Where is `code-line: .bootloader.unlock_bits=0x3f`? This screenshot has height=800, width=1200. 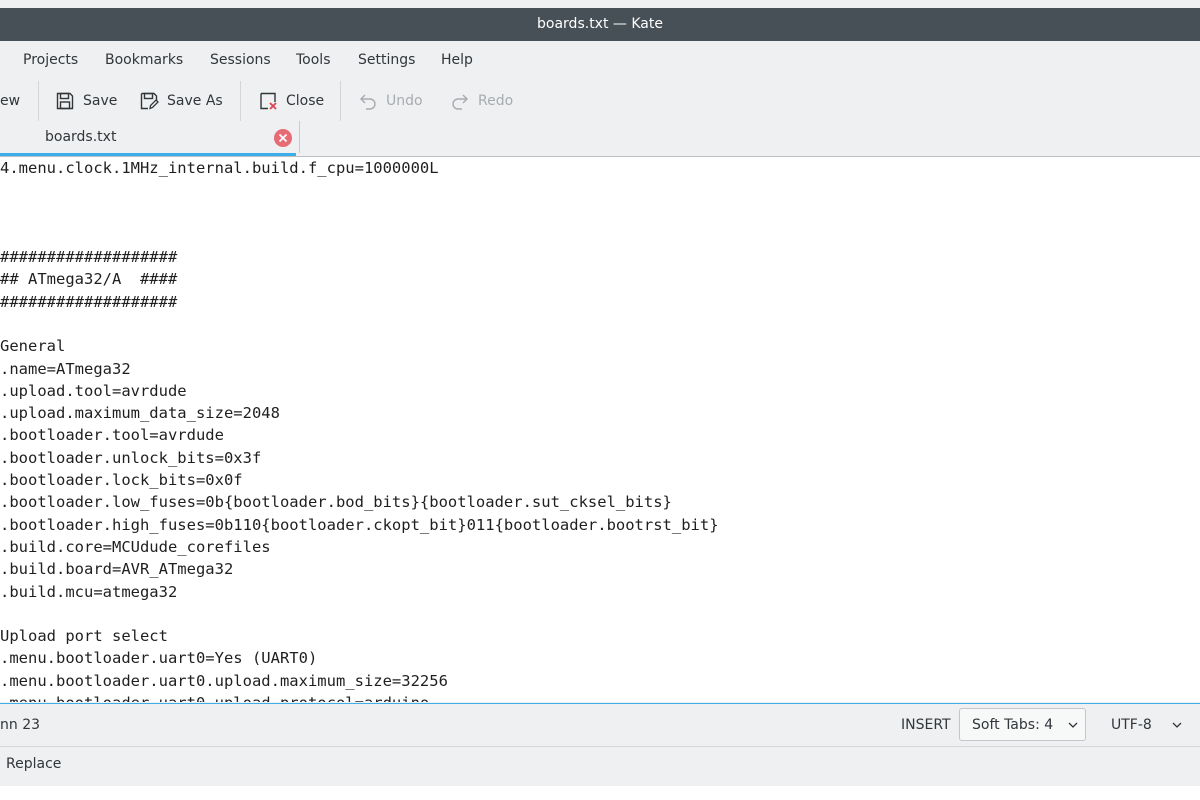
code-line: .bootloader.unlock_bits=0x3f is located at coordinates (131, 457).